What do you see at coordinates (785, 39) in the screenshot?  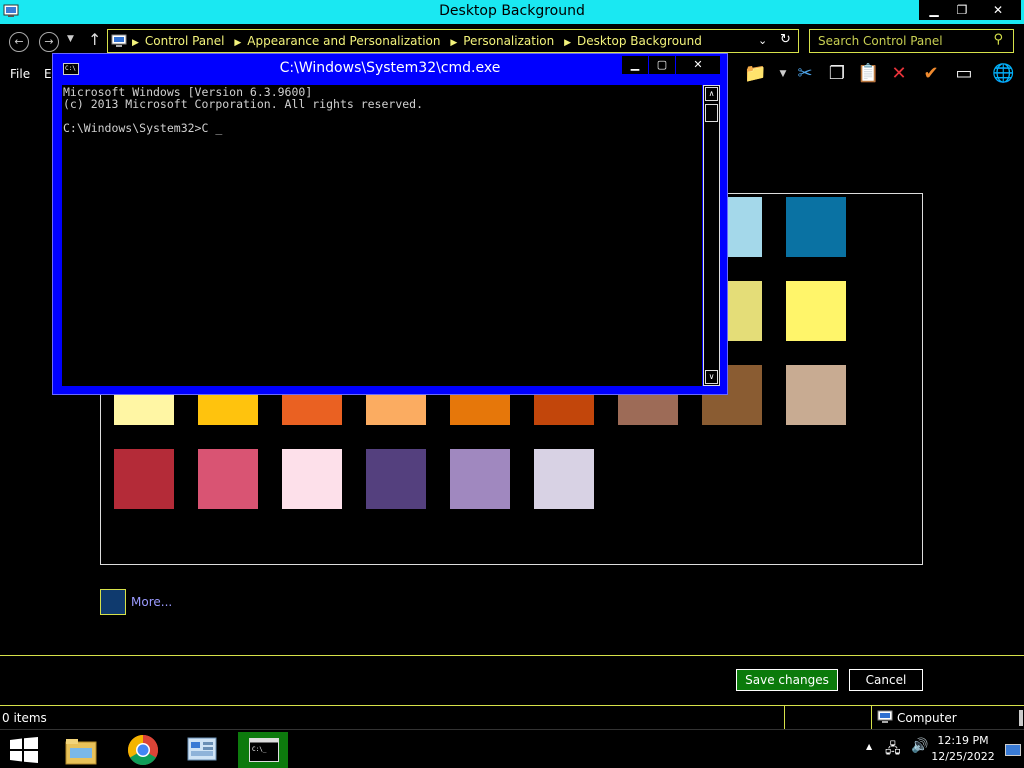 I see `refresh-icon: ↻` at bounding box center [785, 39].